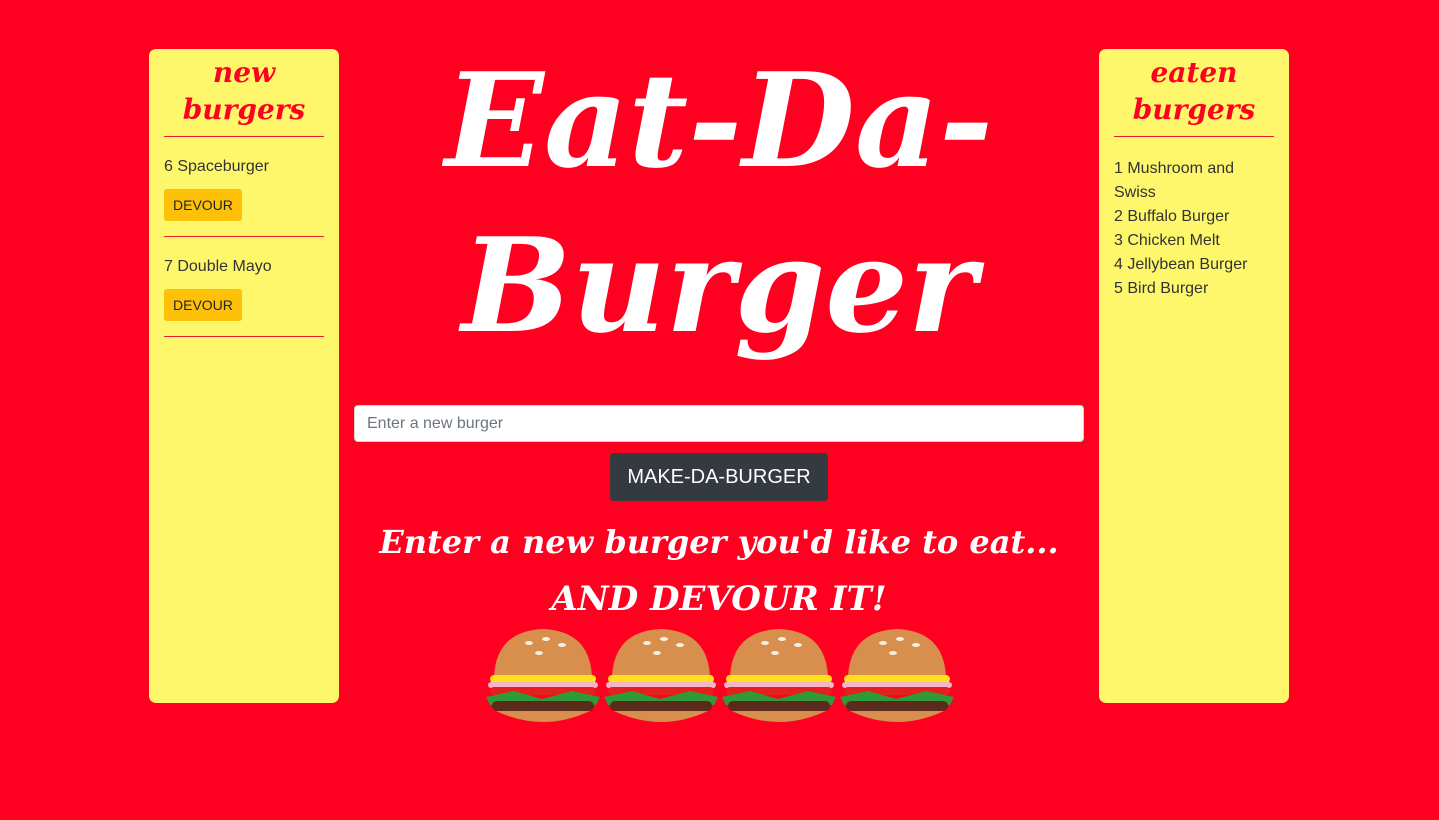 The image size is (1439, 820). What do you see at coordinates (244, 287) in the screenshot?
I see `list-item: 7 Double Mayo DEVOUR` at bounding box center [244, 287].